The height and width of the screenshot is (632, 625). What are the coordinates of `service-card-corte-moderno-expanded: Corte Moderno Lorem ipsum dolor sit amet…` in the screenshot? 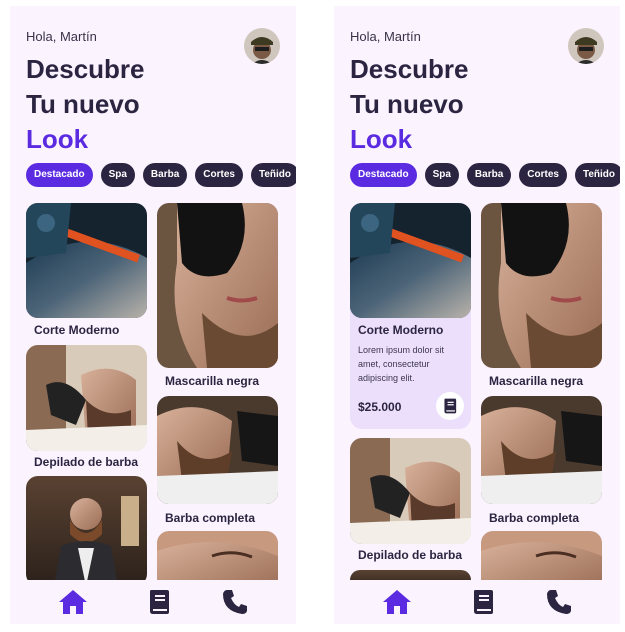 It's located at (410, 316).